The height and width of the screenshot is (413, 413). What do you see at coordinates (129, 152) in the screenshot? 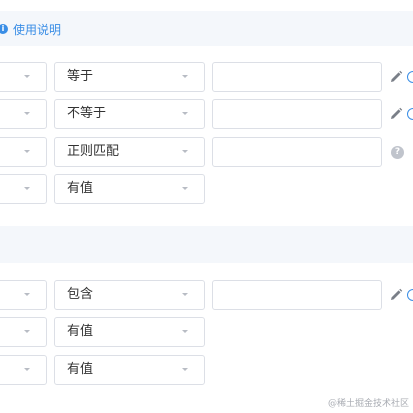
I see `operator-select: 正则匹配` at bounding box center [129, 152].